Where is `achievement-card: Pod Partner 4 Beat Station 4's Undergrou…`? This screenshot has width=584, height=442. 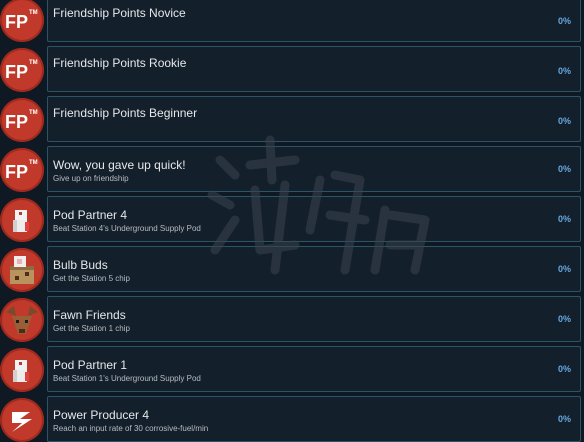 achievement-card: Pod Partner 4 Beat Station 4's Undergrou… is located at coordinates (314, 219).